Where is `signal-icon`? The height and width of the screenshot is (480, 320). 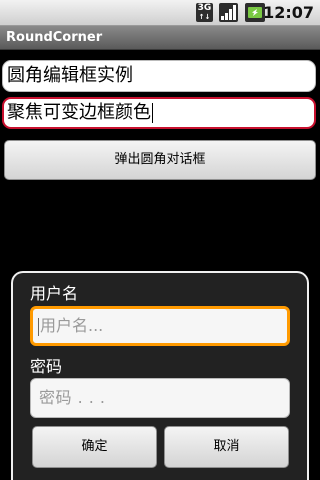
signal-icon is located at coordinates (228, 12).